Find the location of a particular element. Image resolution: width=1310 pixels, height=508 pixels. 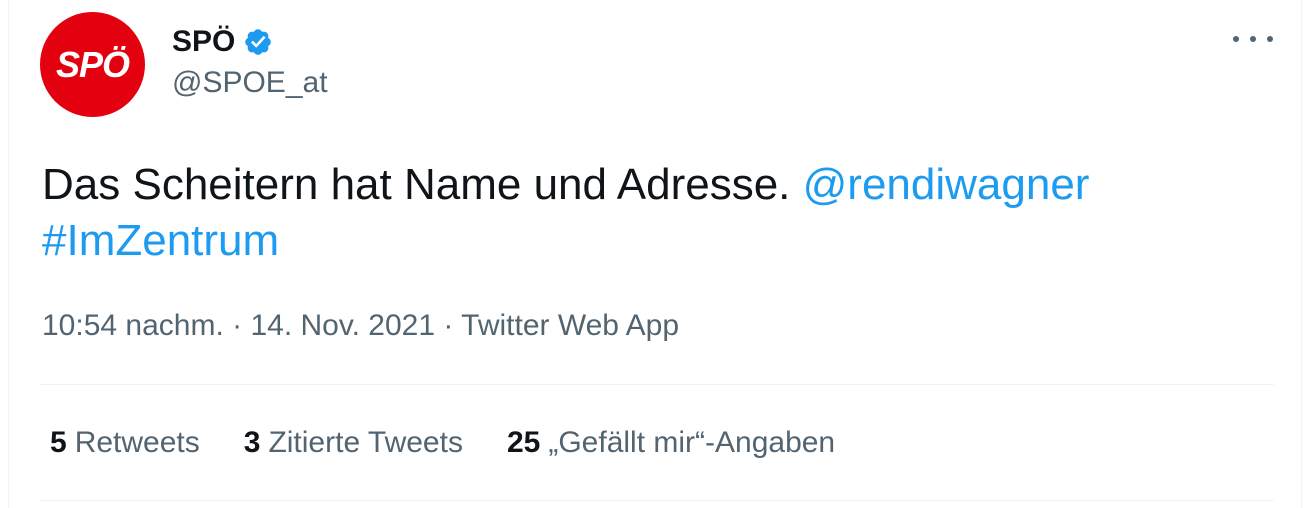

more-options-icon is located at coordinates (1253, 39).